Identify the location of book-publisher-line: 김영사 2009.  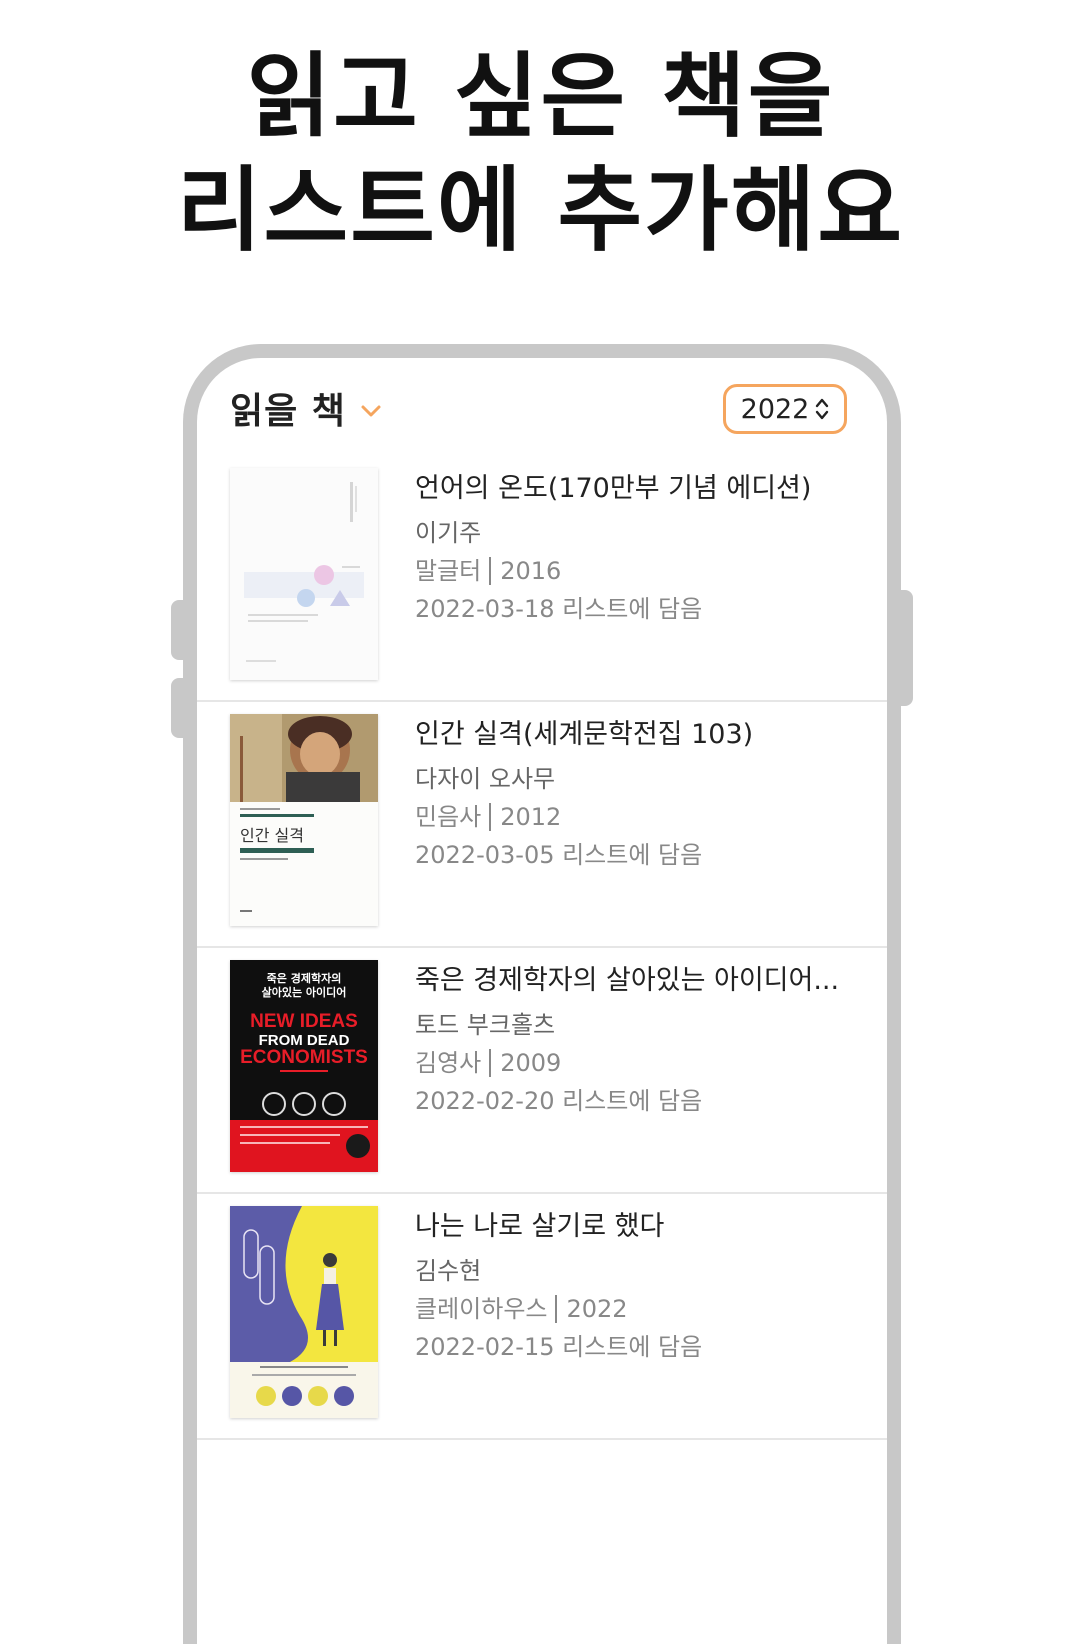
(635, 1063).